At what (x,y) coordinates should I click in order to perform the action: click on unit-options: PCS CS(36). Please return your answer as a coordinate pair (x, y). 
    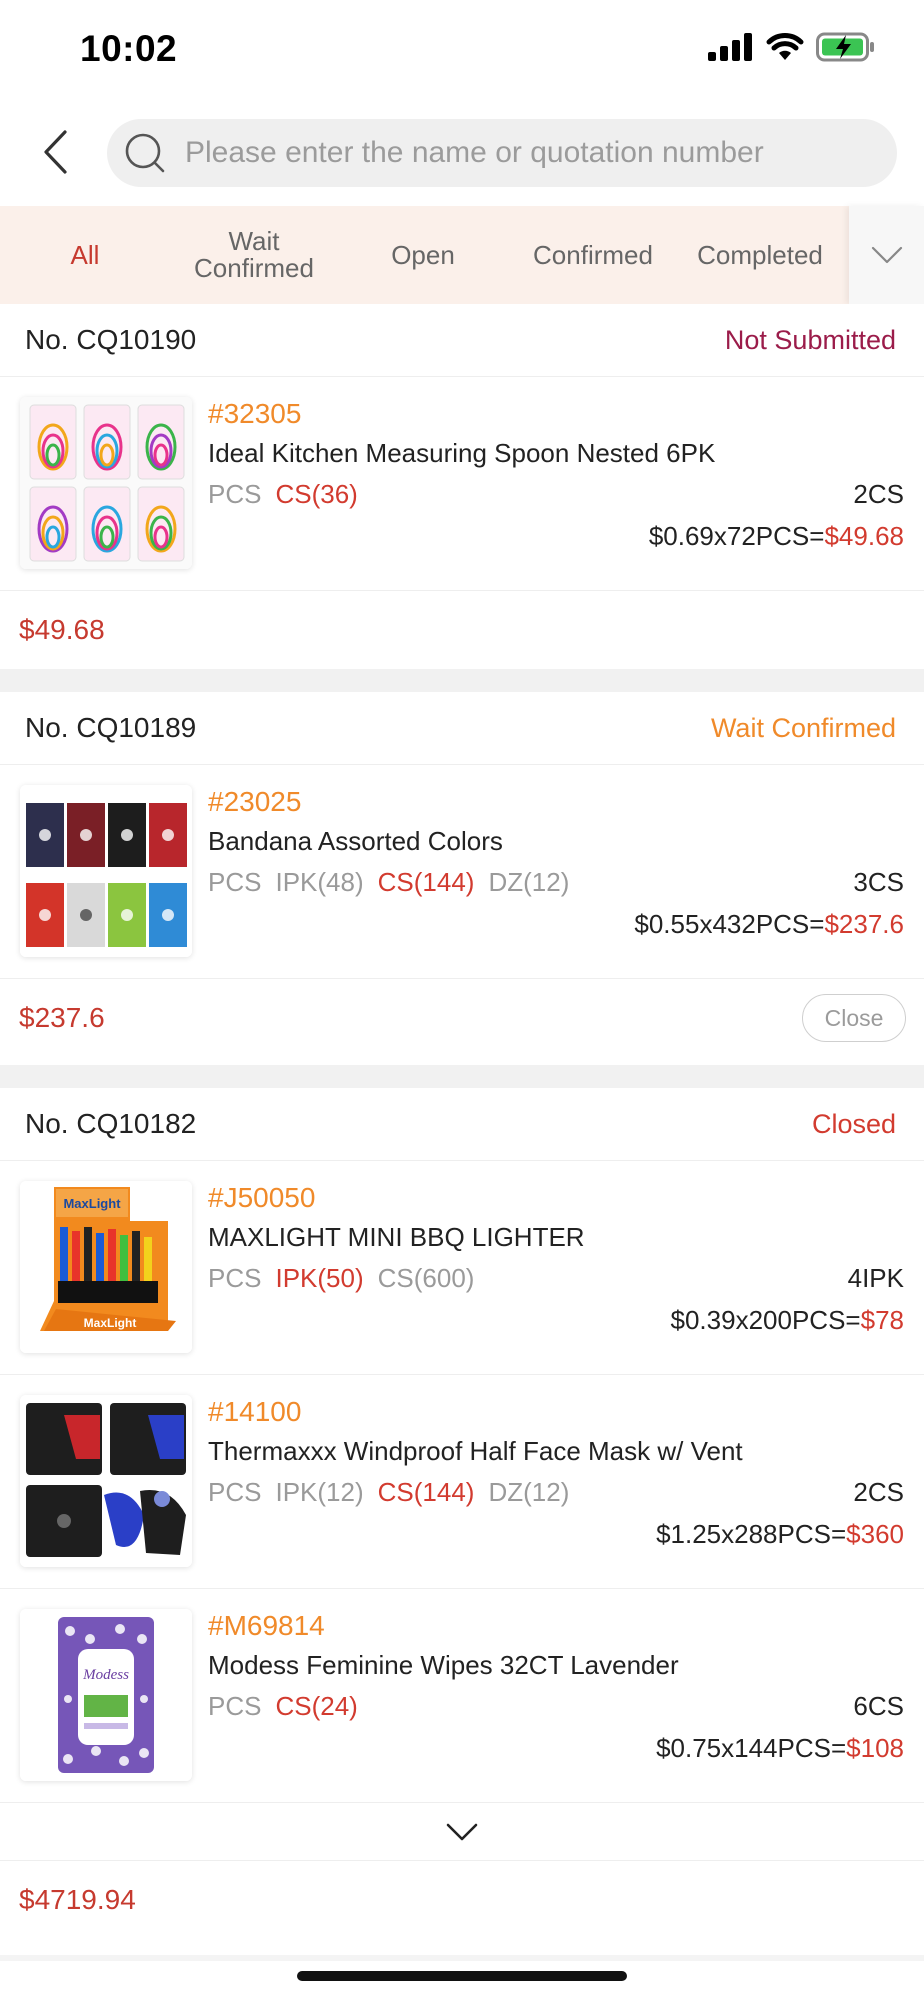
    Looking at the image, I should click on (283, 494).